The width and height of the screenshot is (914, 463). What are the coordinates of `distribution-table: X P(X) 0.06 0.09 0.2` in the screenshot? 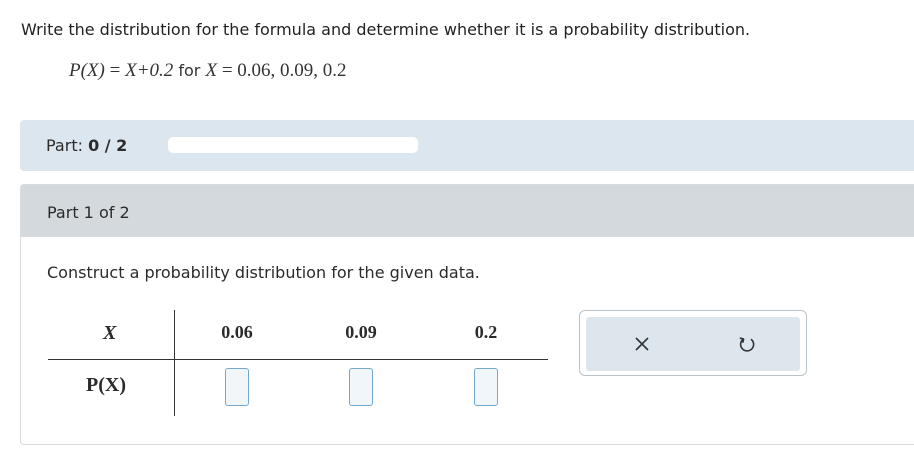 It's located at (298, 365).